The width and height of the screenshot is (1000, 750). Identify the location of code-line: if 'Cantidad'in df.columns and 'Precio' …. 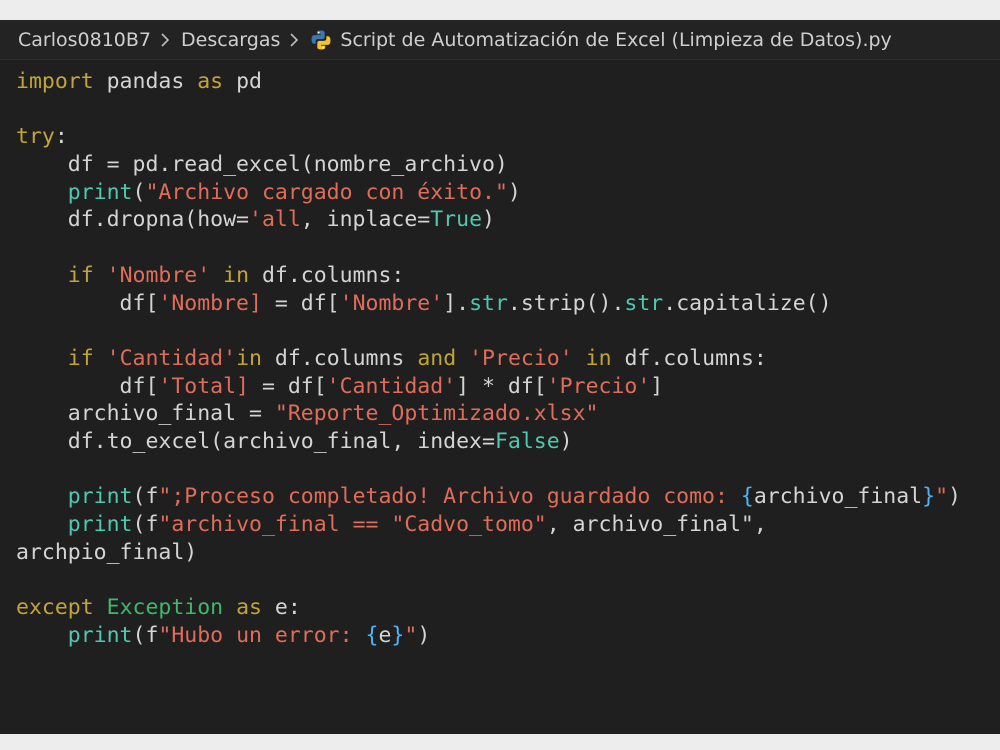
(488, 359).